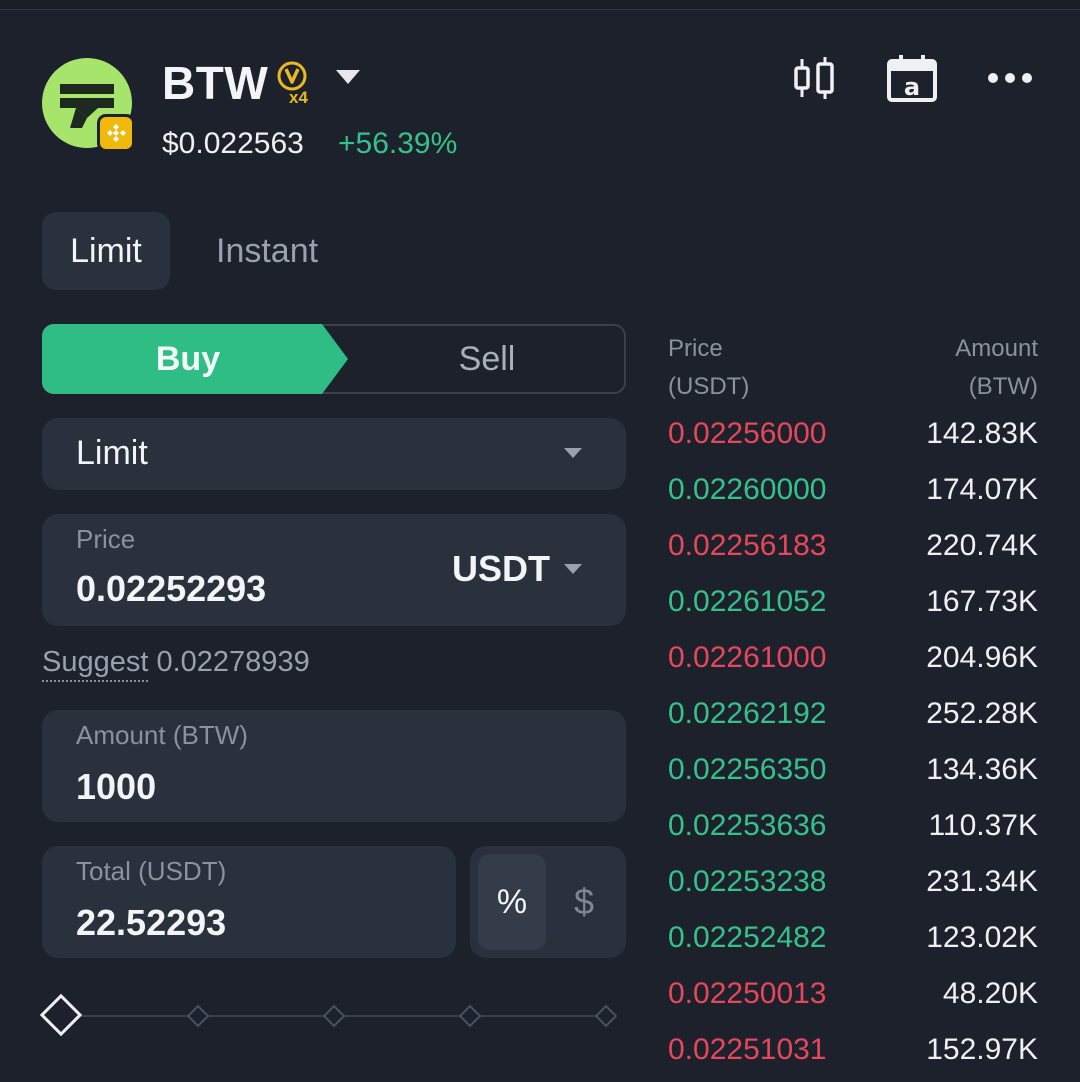 This screenshot has width=1080, height=1082. I want to click on suggest-label: Suggest, so click(95, 664).